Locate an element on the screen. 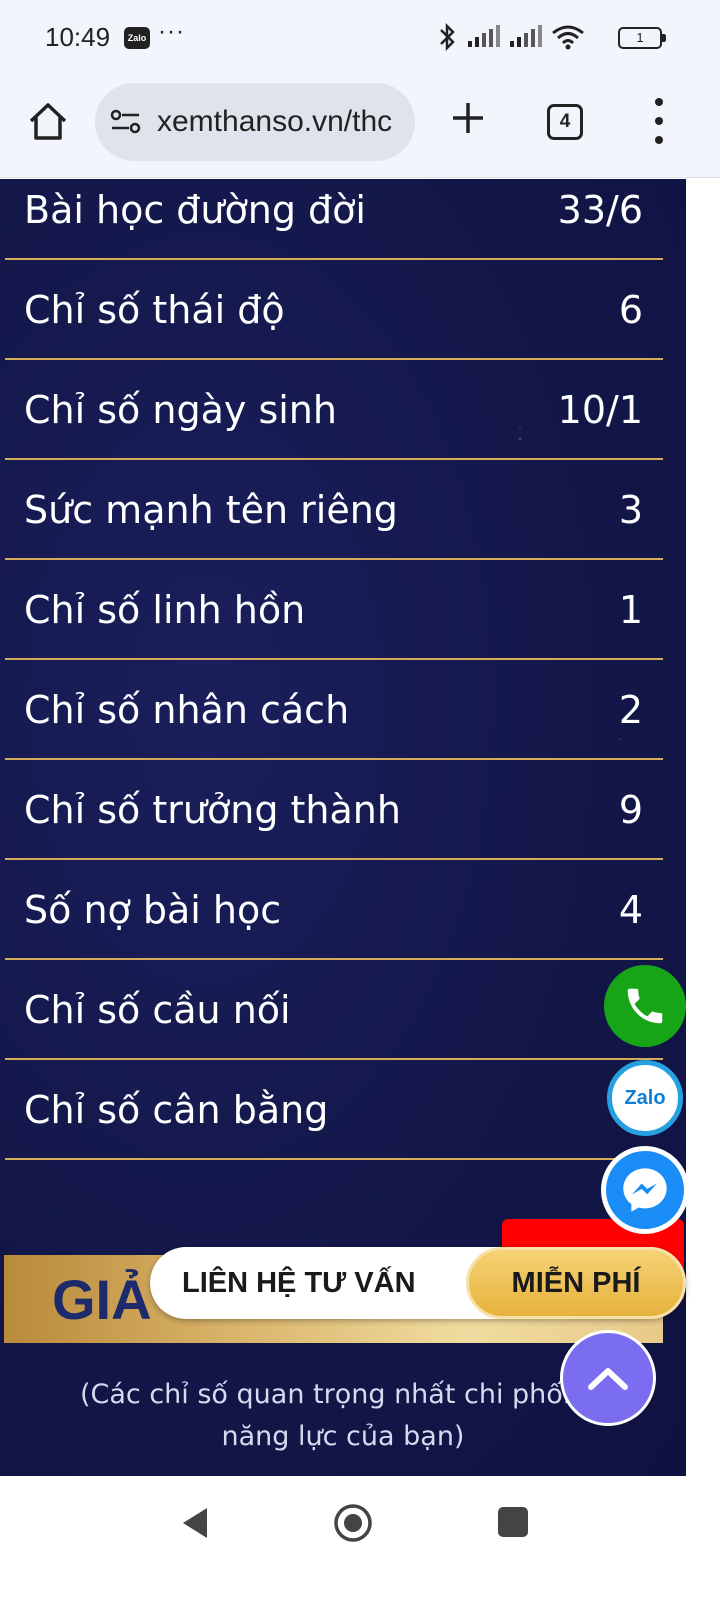 The width and height of the screenshot is (720, 1600). wifi-icon is located at coordinates (568, 37).